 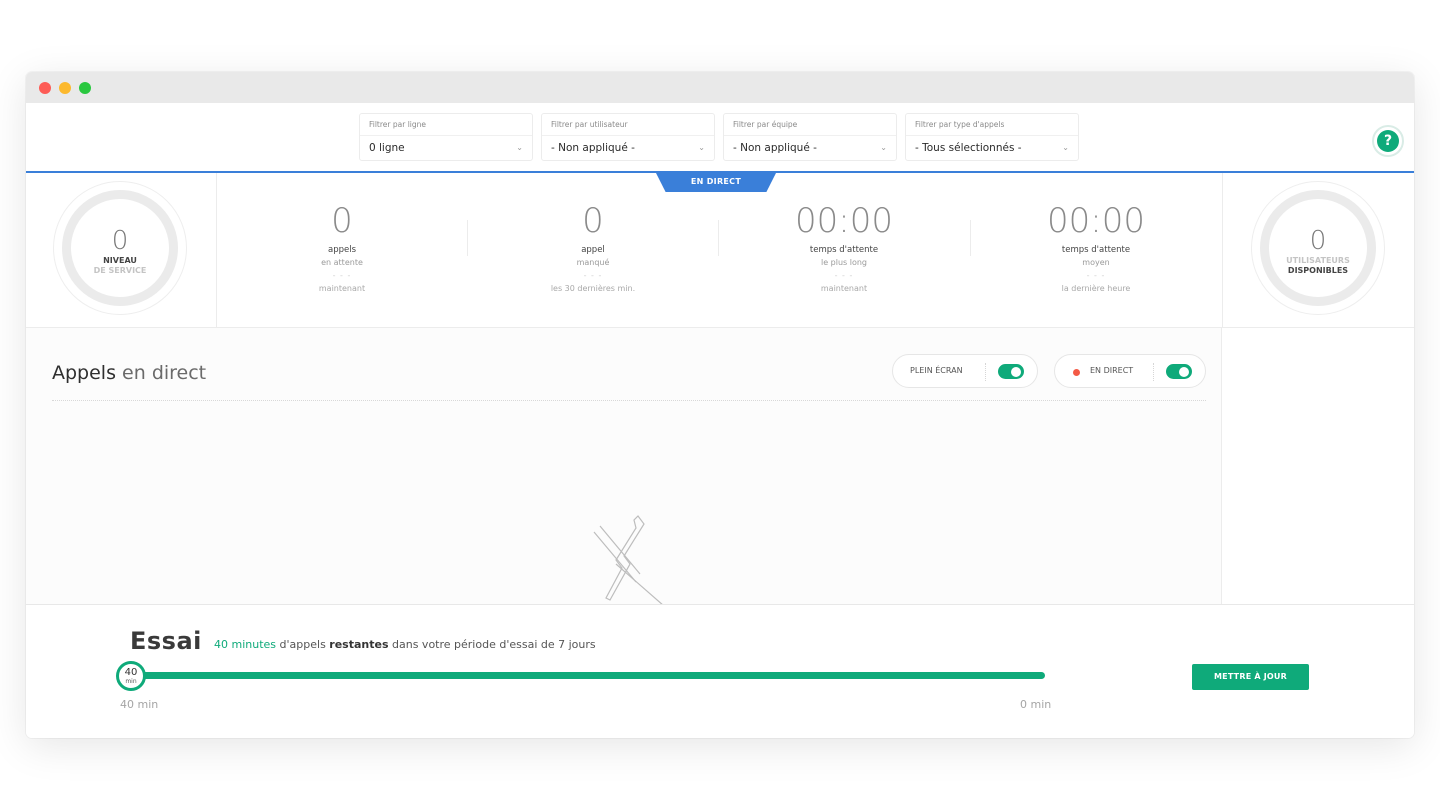 I want to click on trial-title: Essai, so click(x=166, y=641).